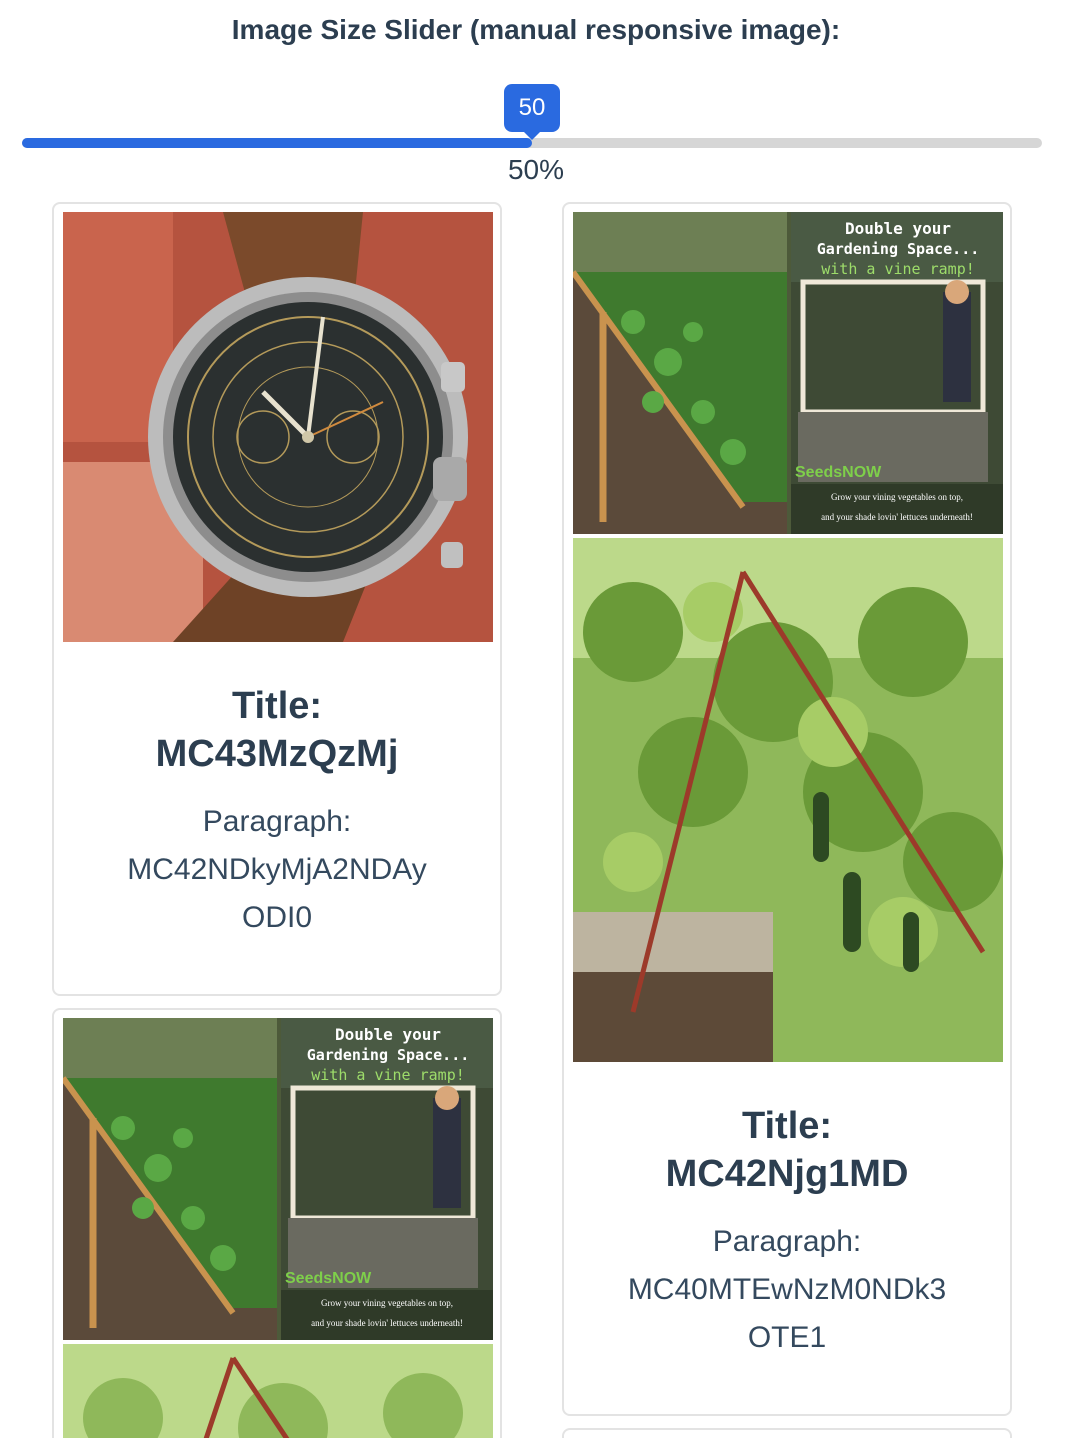 Image resolution: width=1072 pixels, height=1438 pixels. Describe the element at coordinates (787, 1337) in the screenshot. I see `card-paragraph-value-cont: OTE1` at that location.